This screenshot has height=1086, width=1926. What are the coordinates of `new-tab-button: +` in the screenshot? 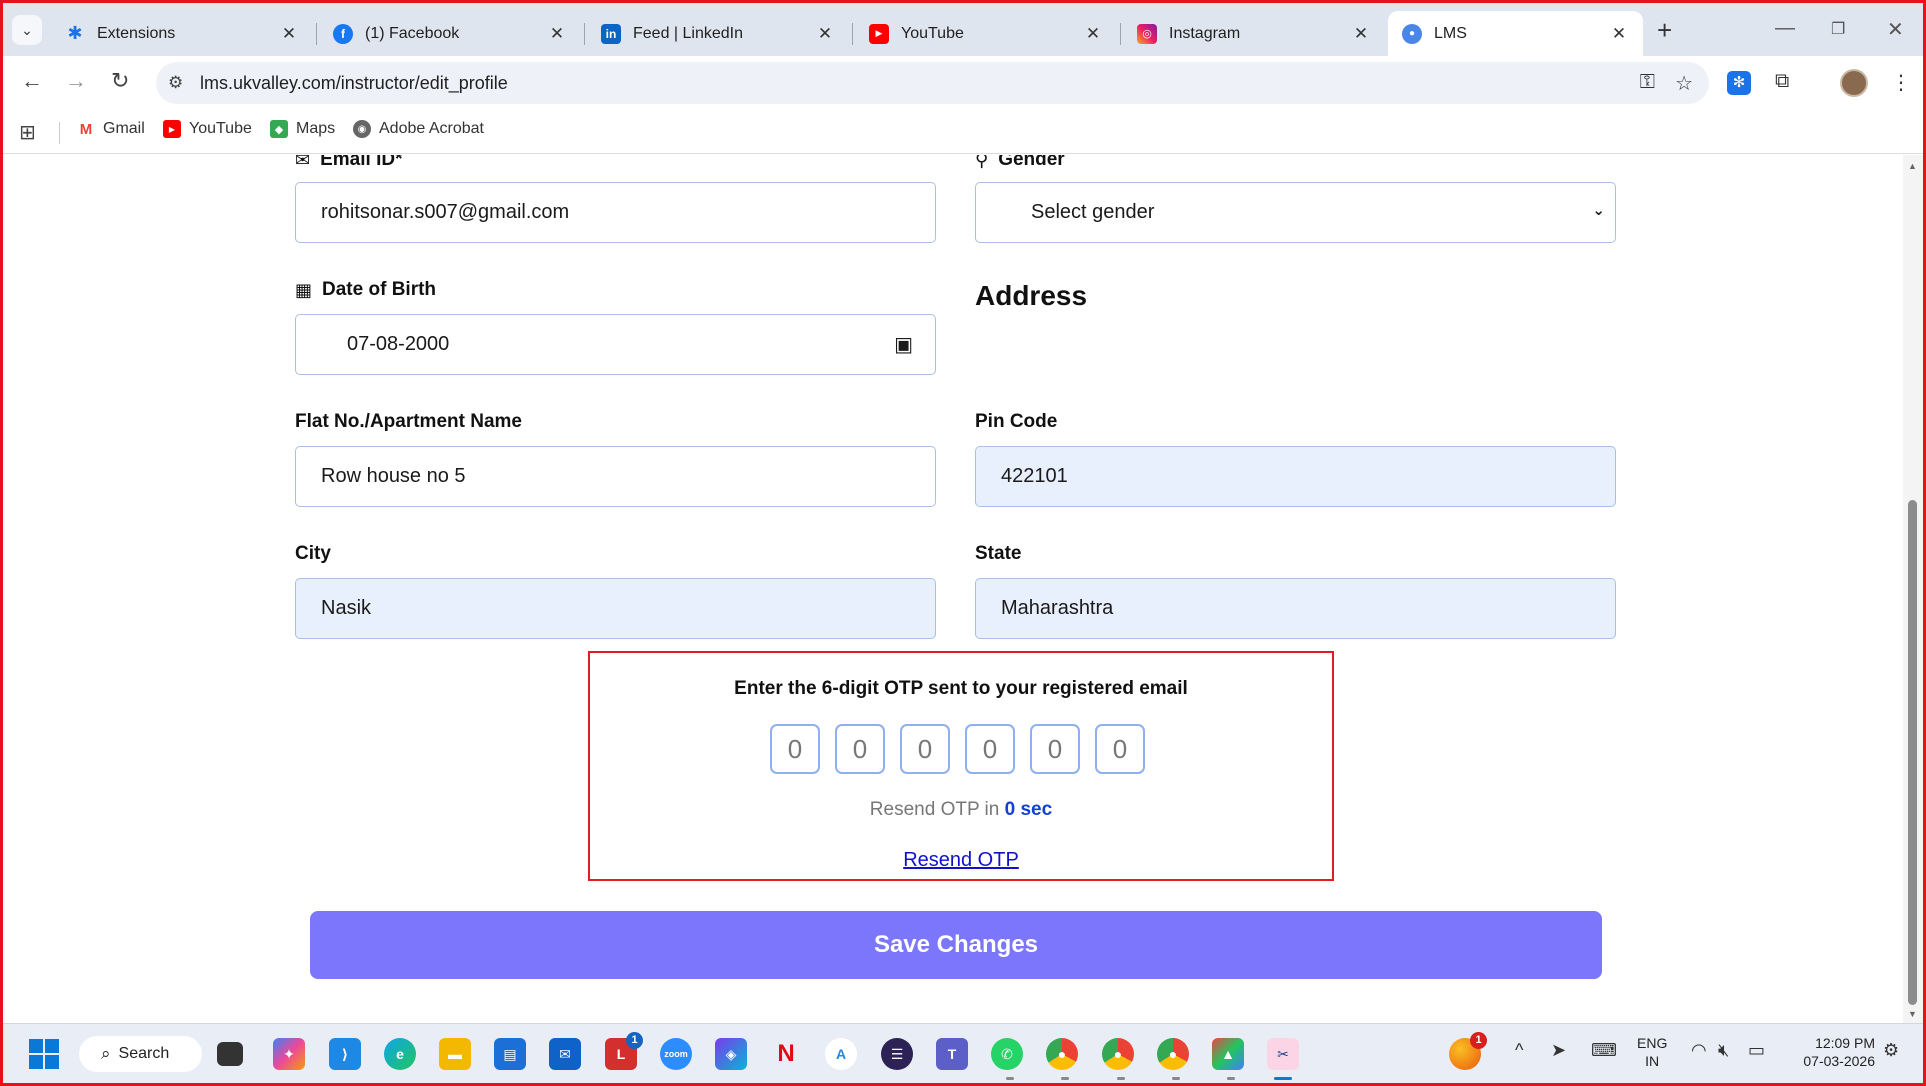 It's located at (1664, 30).